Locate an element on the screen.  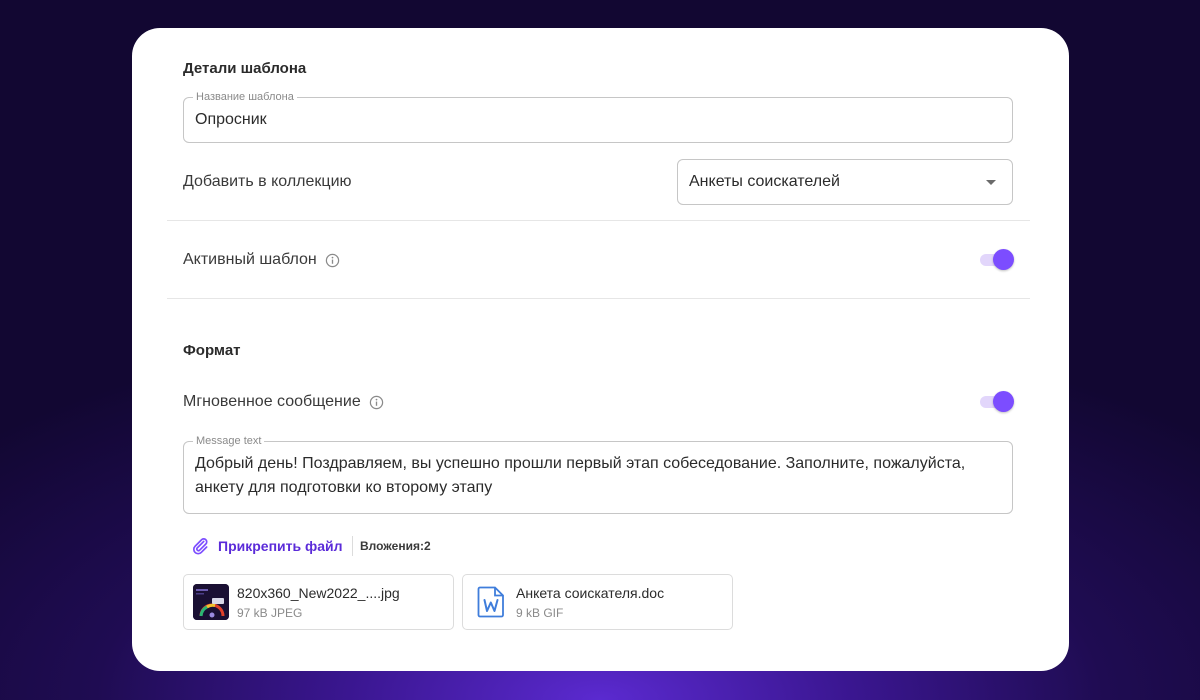
word-document-icon-graphic is located at coordinates (490, 602).